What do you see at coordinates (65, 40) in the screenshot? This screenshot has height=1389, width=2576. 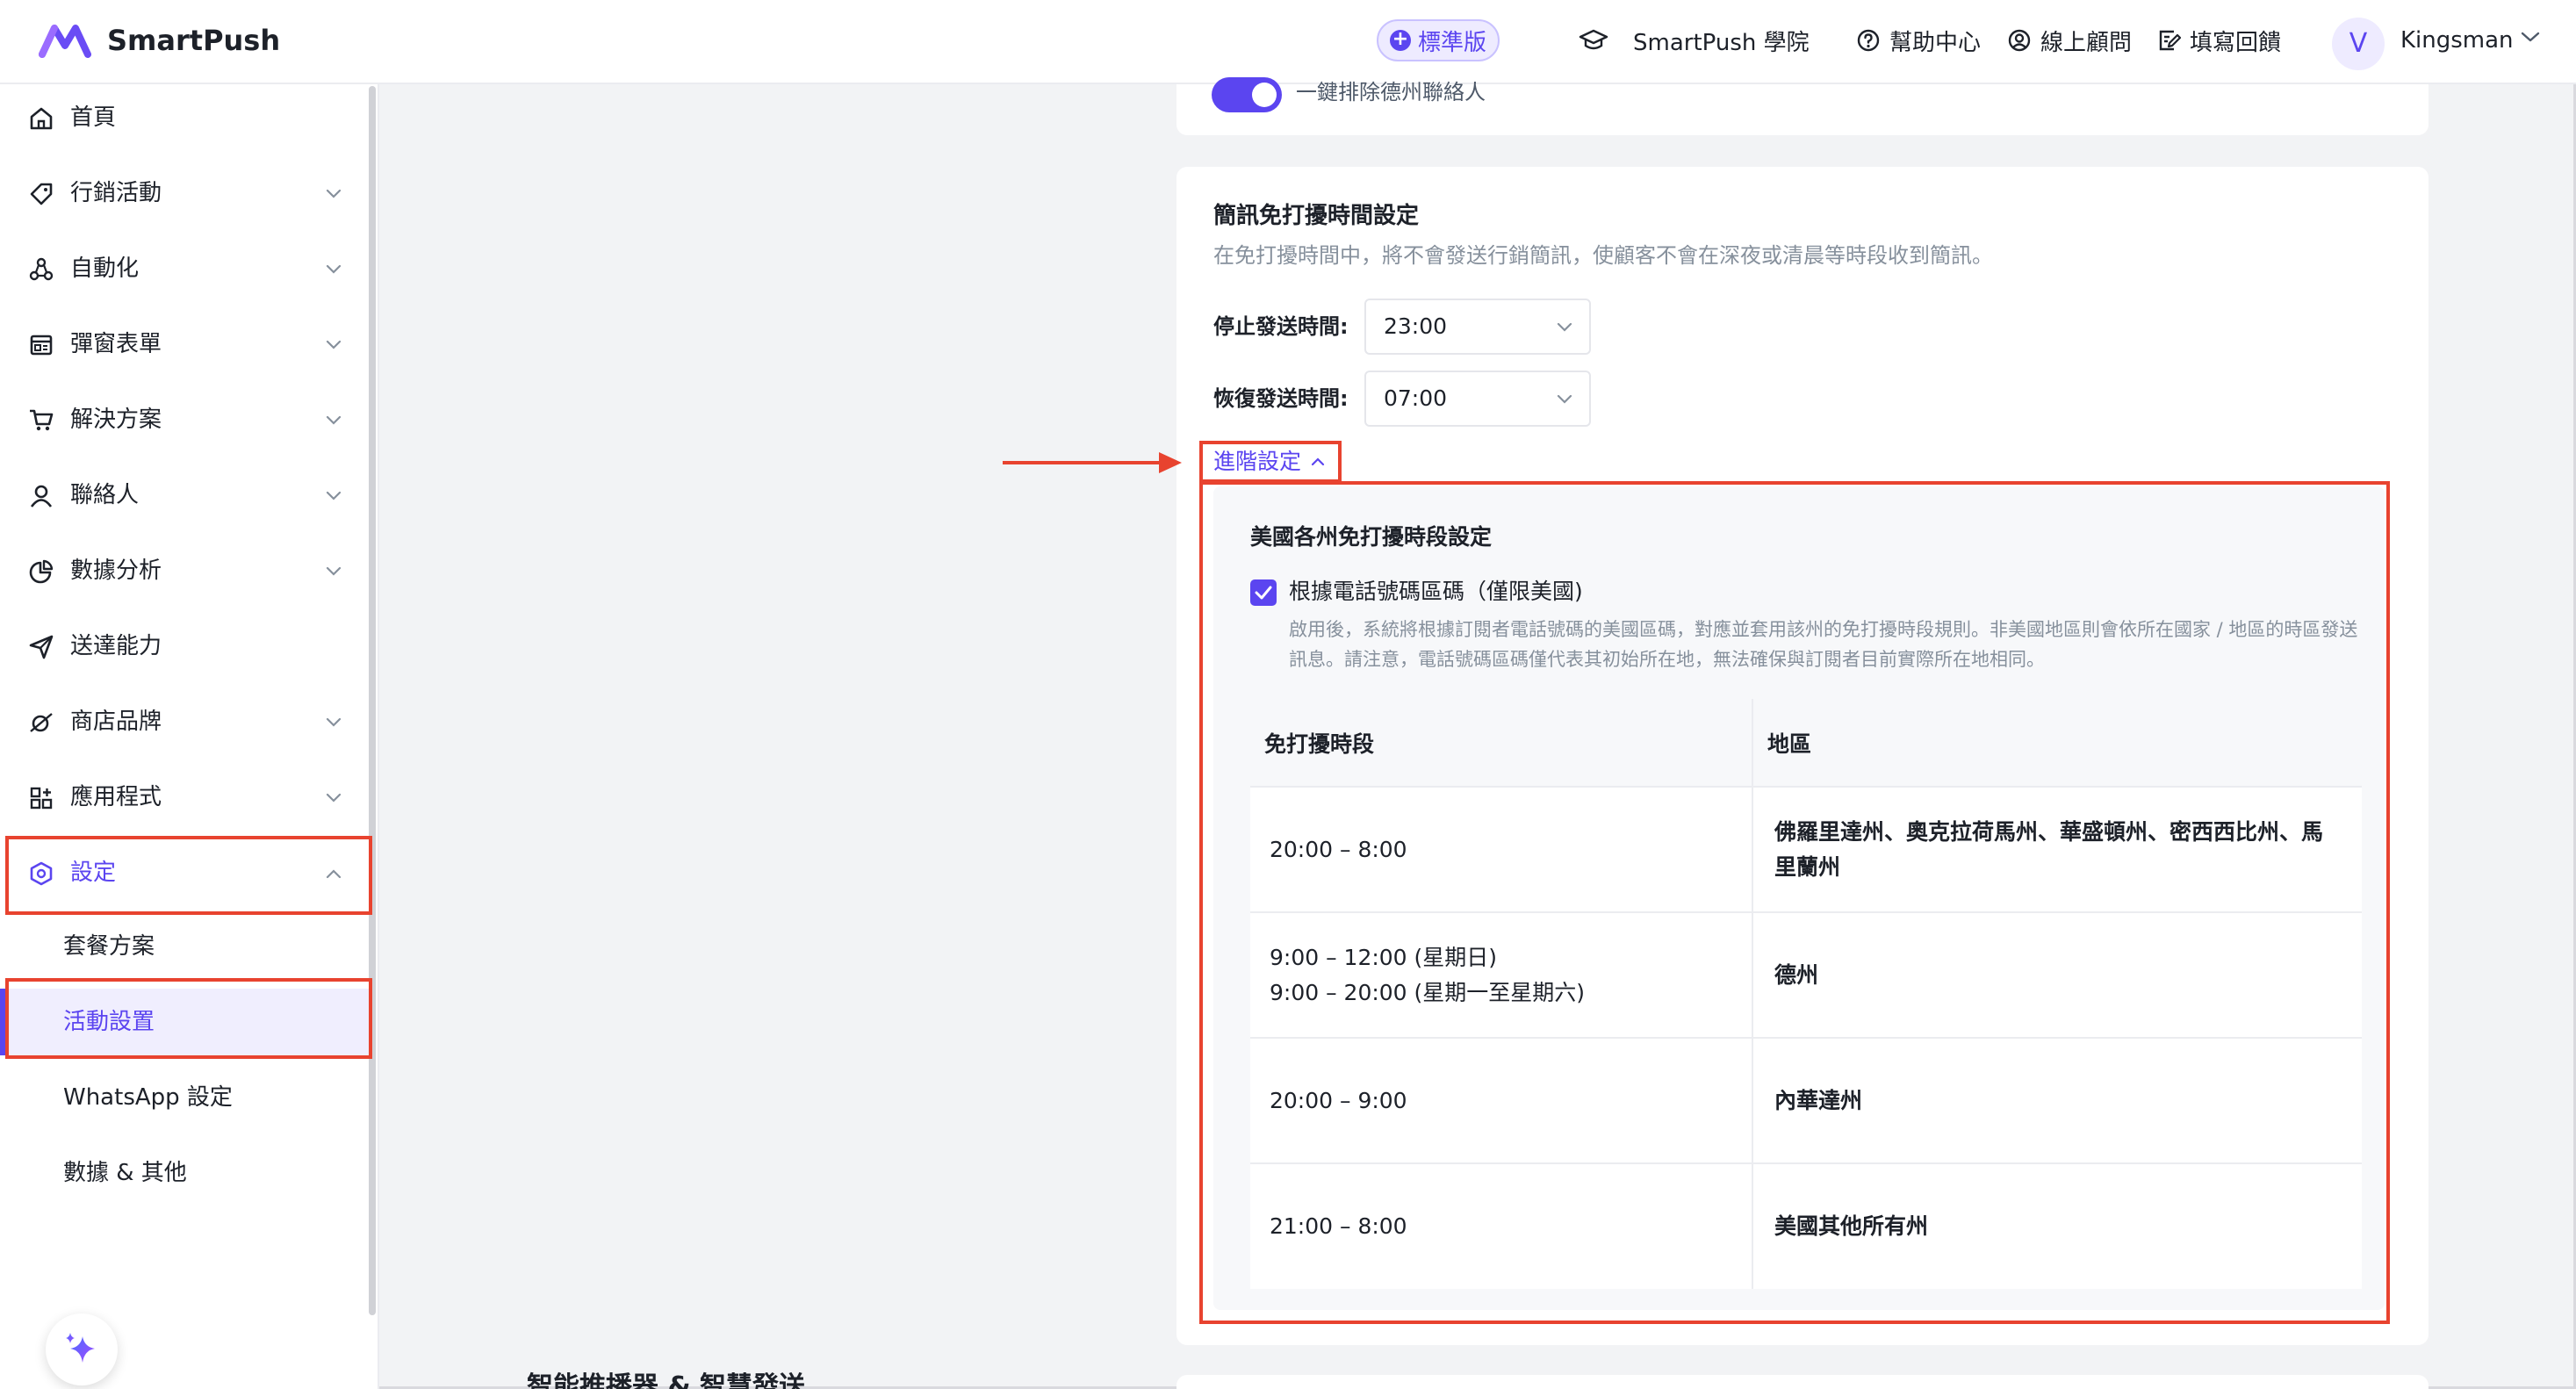 I see `smartpush-logo-icon` at bounding box center [65, 40].